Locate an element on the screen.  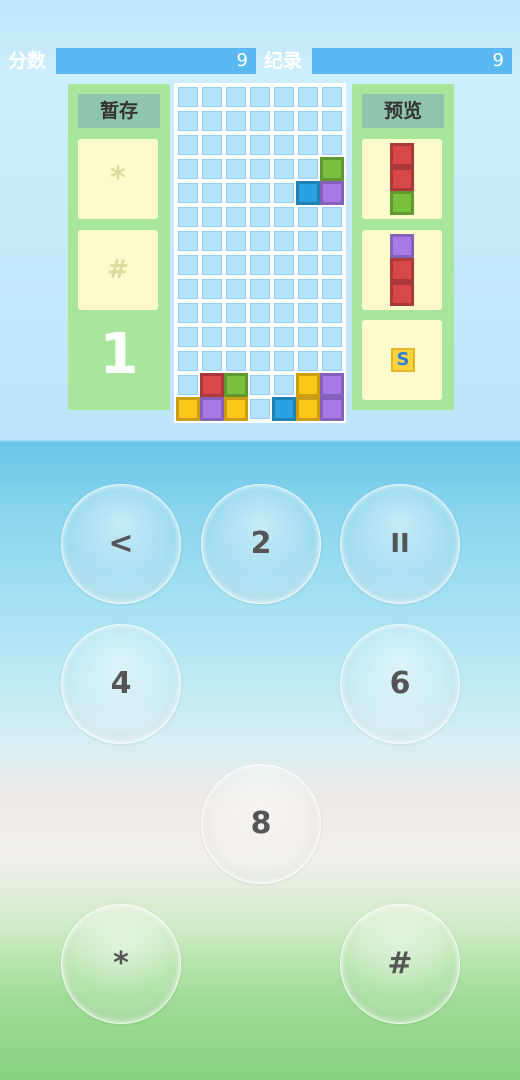
hash-button-label: # is located at coordinates (400, 963).